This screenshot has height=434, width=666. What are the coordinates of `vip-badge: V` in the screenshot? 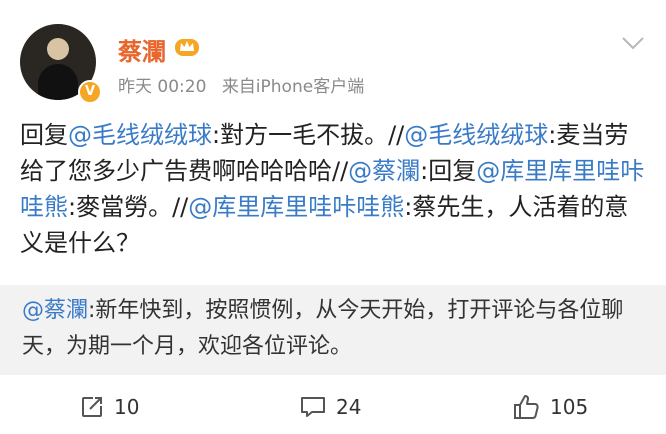 It's located at (90, 92).